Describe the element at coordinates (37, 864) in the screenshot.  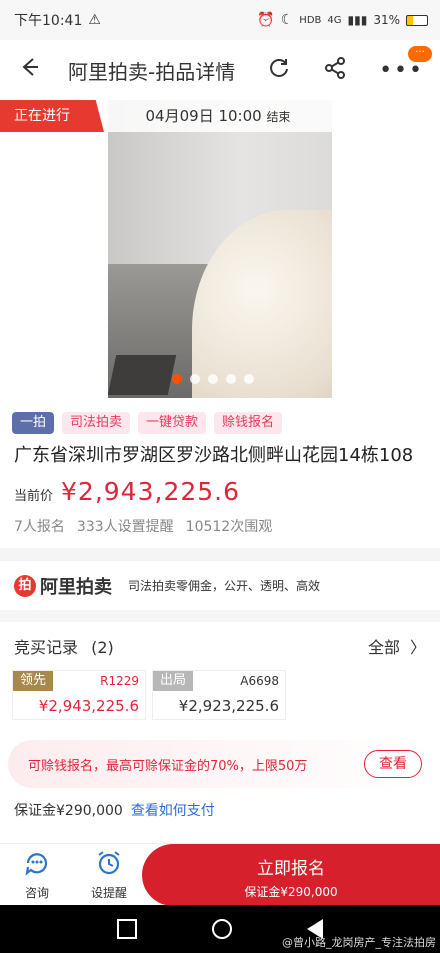
I see `chat-icon` at that location.